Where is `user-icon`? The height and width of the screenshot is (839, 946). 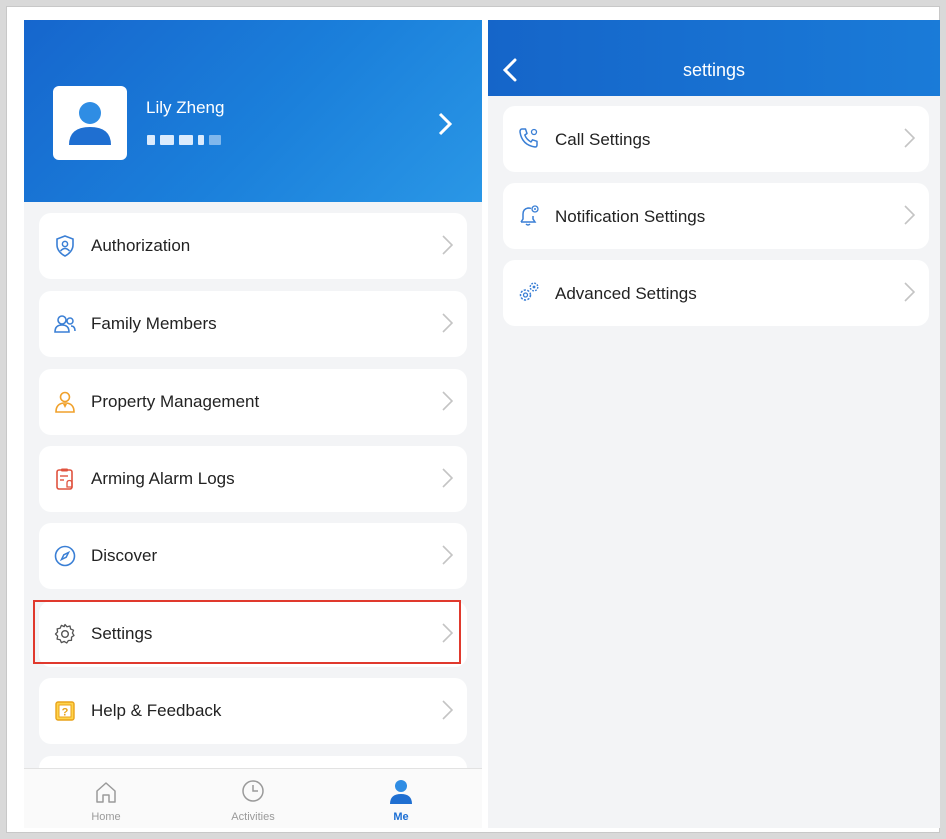
user-icon is located at coordinates (401, 792).